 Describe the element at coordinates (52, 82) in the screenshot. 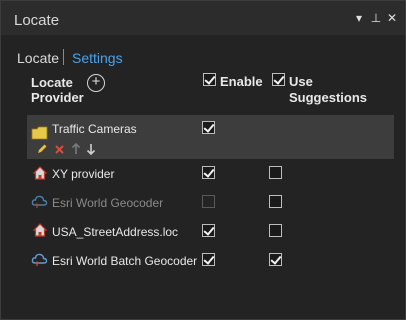

I see `header-locate-provider-line1: Locate` at that location.